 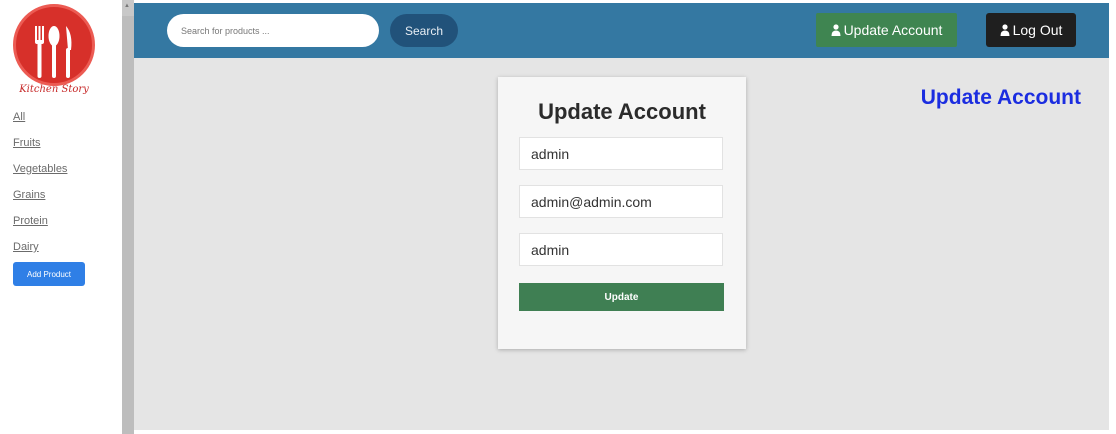 What do you see at coordinates (54, 89) in the screenshot?
I see `logo-text: Kitchen Story` at bounding box center [54, 89].